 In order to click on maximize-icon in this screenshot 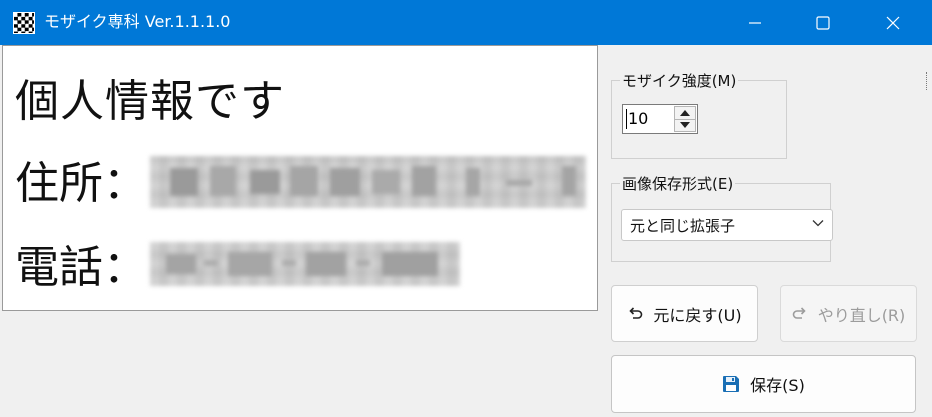, I will do `click(823, 22)`.